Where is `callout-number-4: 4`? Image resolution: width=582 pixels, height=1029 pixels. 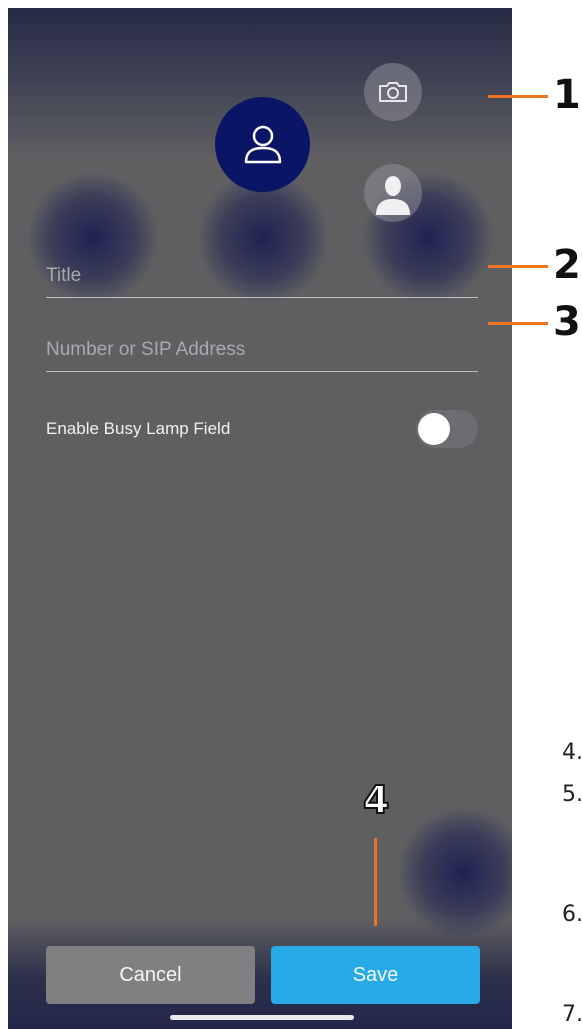 callout-number-4: 4 is located at coordinates (376, 800).